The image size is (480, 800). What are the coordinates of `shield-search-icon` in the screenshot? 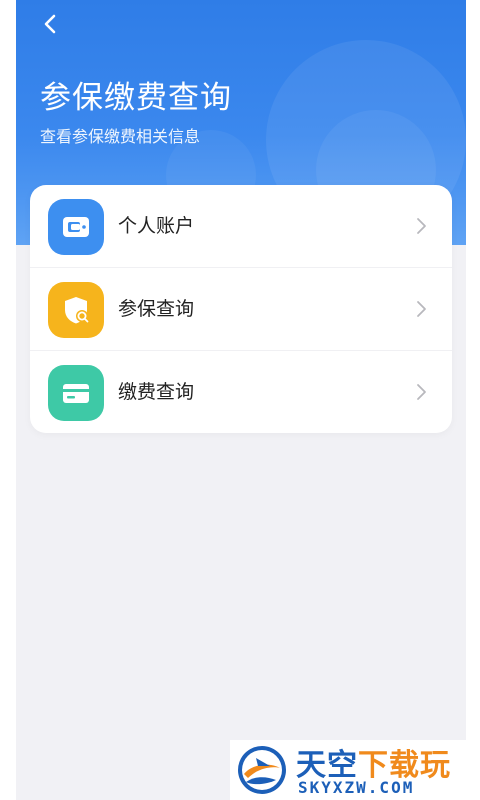 It's located at (76, 310).